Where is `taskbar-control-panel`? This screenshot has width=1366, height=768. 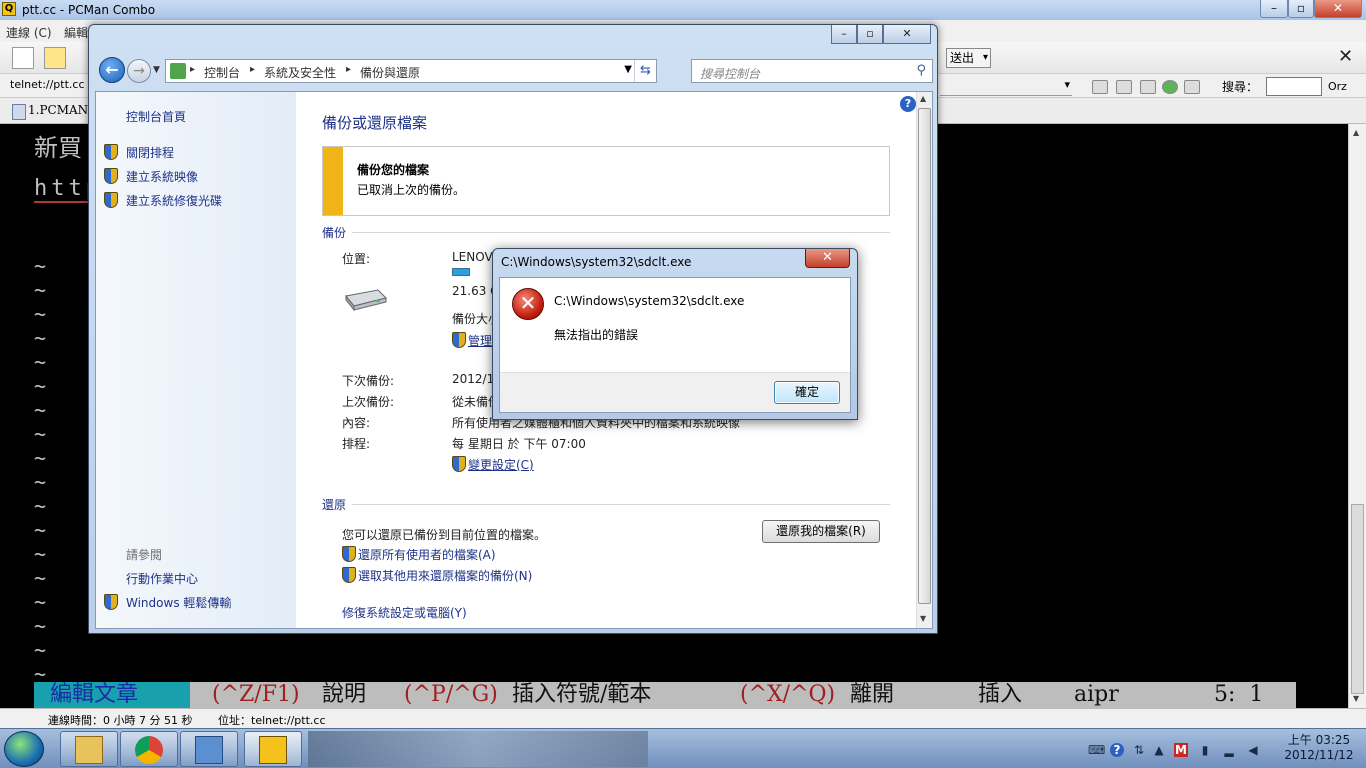 taskbar-control-panel is located at coordinates (209, 749).